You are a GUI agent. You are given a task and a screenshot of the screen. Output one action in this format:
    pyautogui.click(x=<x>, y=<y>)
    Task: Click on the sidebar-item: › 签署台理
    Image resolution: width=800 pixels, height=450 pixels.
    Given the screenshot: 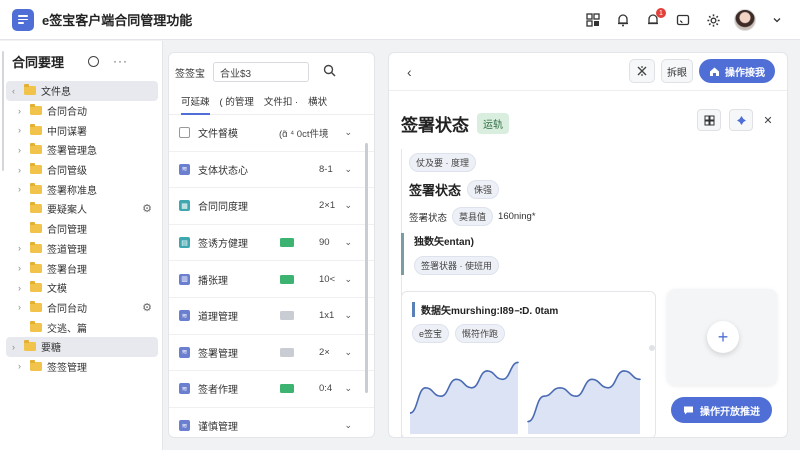 What is the action you would take?
    pyautogui.click(x=81, y=268)
    